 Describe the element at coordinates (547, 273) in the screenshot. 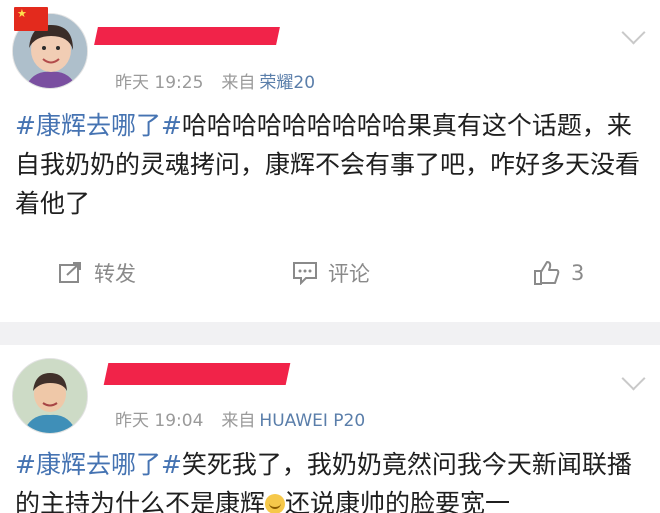

I see `thumbs-up-icon` at that location.